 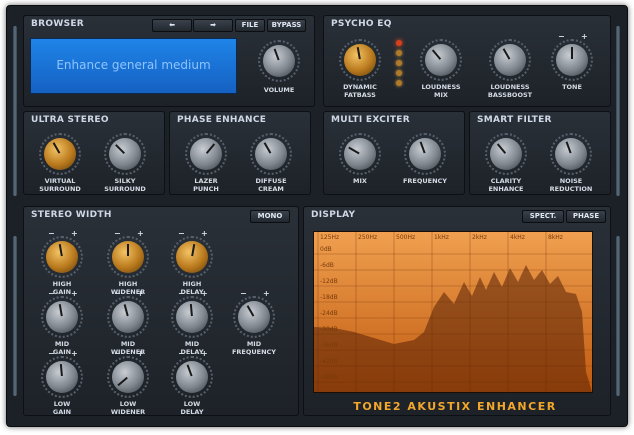 I want to click on preset-name: Enhance general medium, so click(x=133, y=65).